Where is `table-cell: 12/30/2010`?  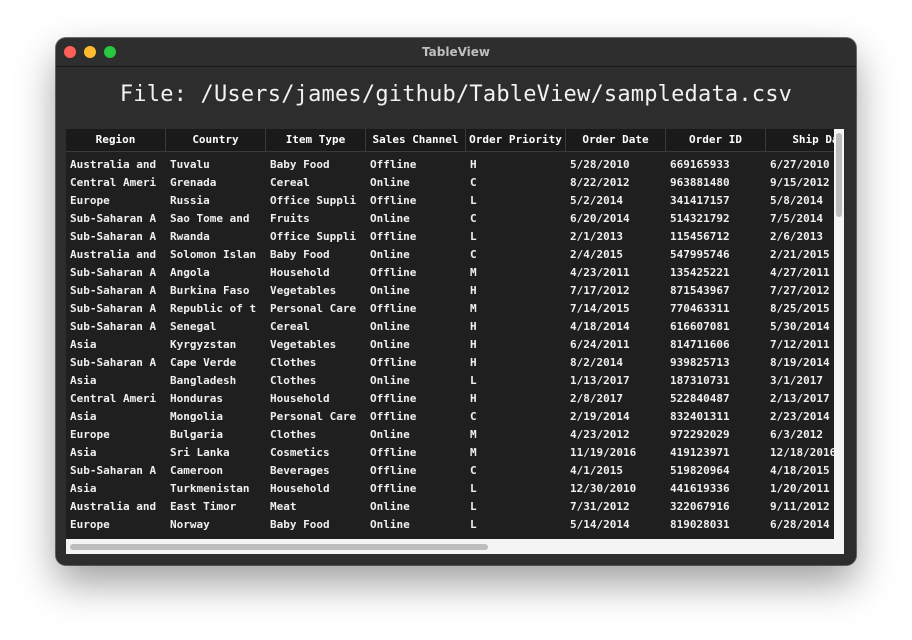 table-cell: 12/30/2010 is located at coordinates (617, 489).